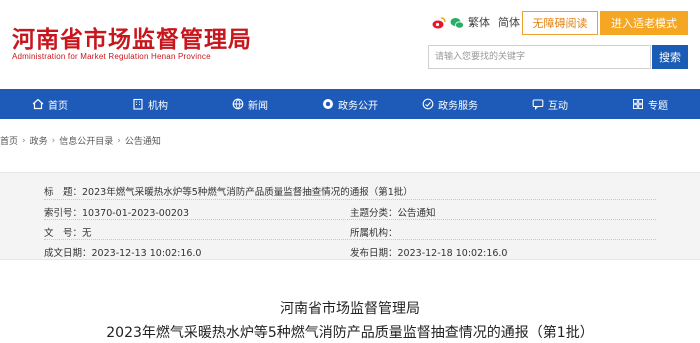 This screenshot has width=700, height=343. I want to click on service-icon, so click(428, 104).